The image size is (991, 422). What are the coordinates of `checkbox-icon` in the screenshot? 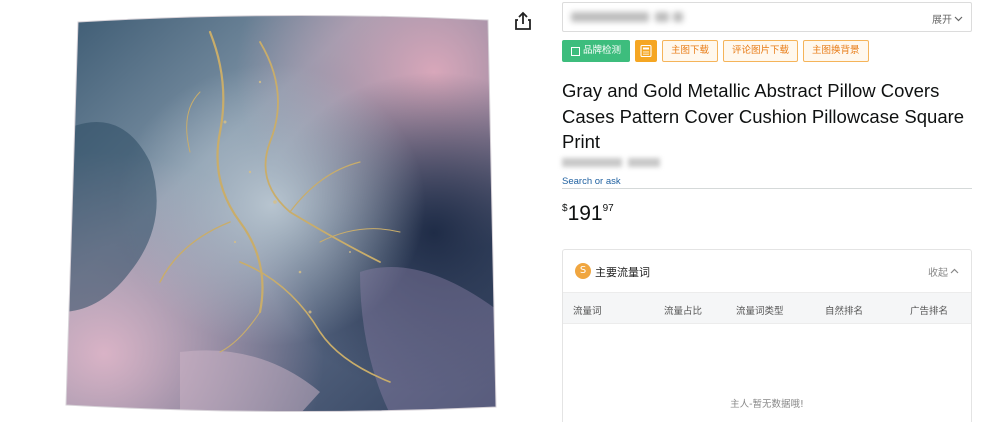 It's located at (575, 51).